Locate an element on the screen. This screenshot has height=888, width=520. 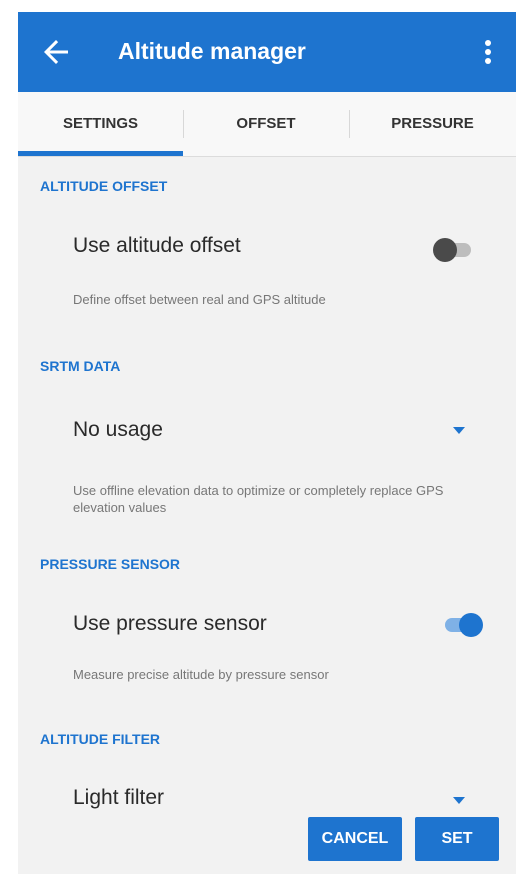
more-vert-icon is located at coordinates (488, 52).